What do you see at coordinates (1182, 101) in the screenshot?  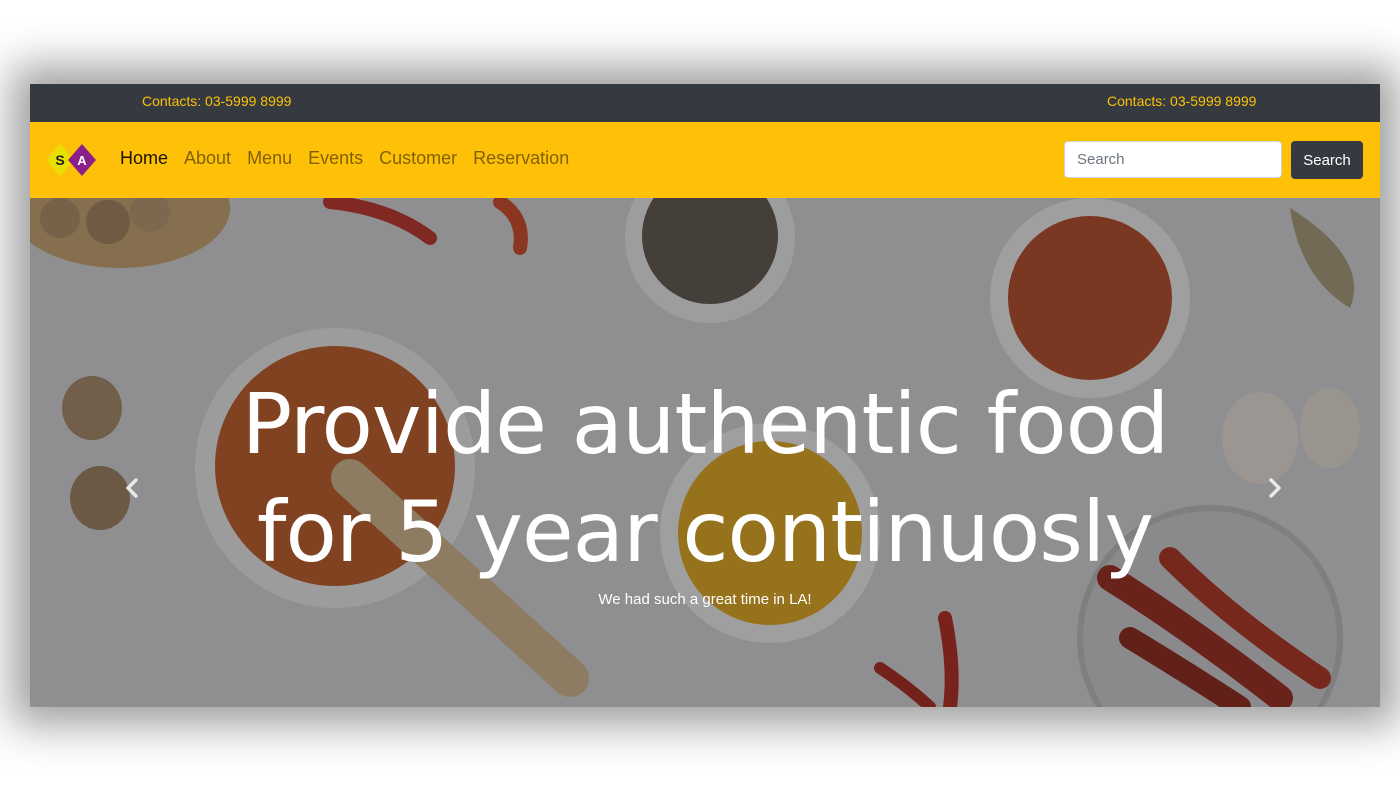 I see `contact-right: Contacts: 03-5999 8999` at bounding box center [1182, 101].